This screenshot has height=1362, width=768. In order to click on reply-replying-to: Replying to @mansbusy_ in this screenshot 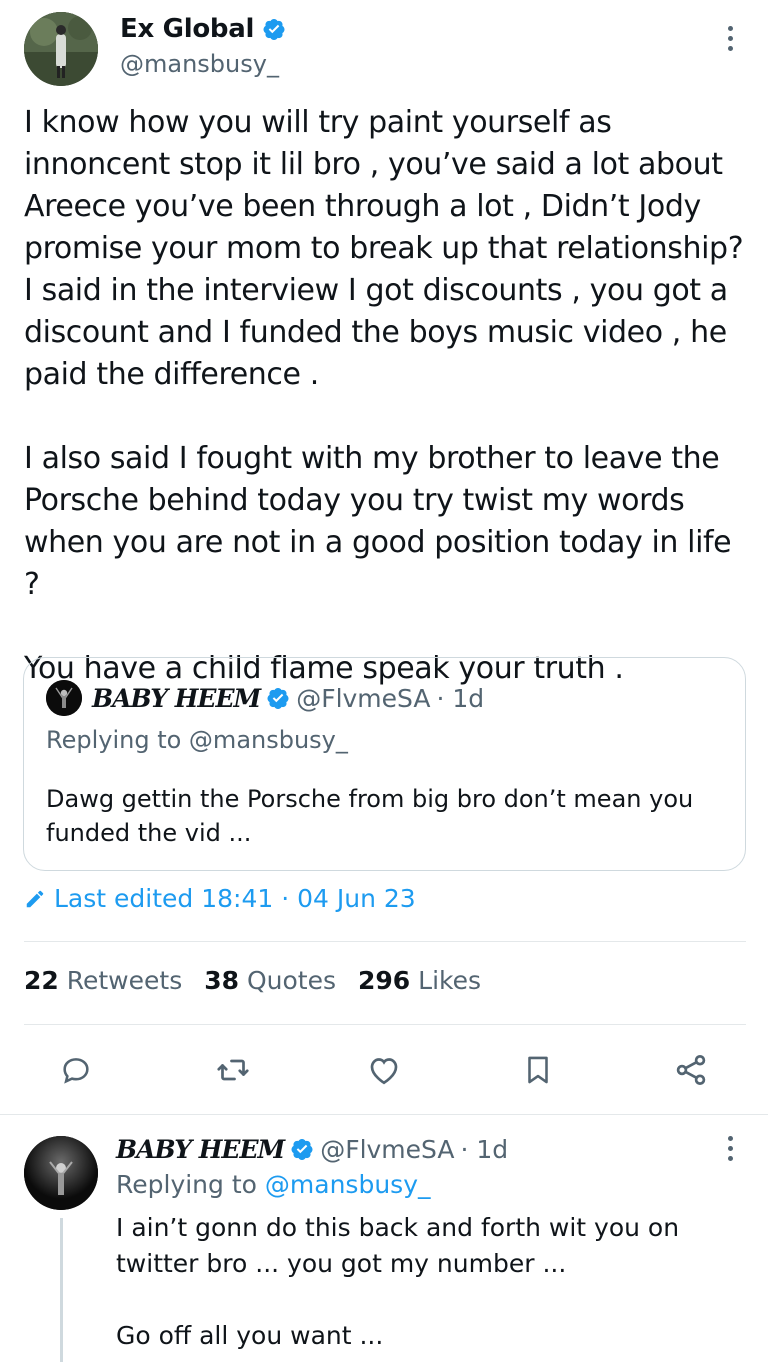, I will do `click(273, 1184)`.